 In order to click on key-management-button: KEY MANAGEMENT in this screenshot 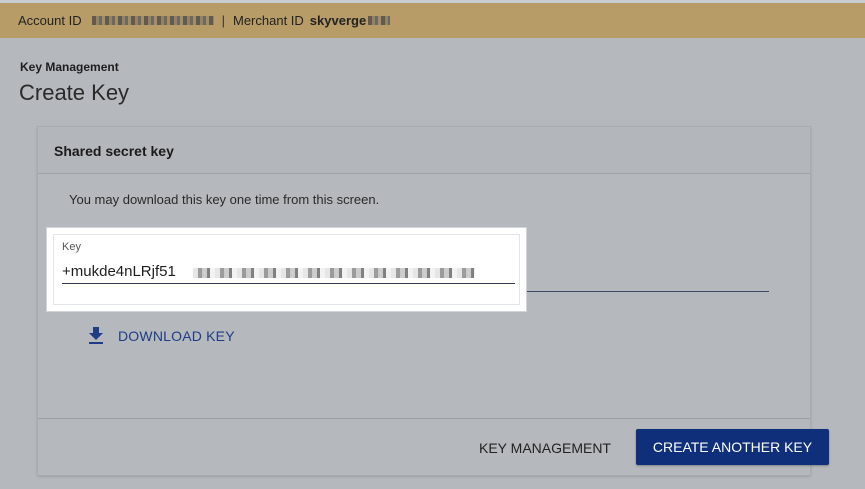, I will do `click(545, 448)`.